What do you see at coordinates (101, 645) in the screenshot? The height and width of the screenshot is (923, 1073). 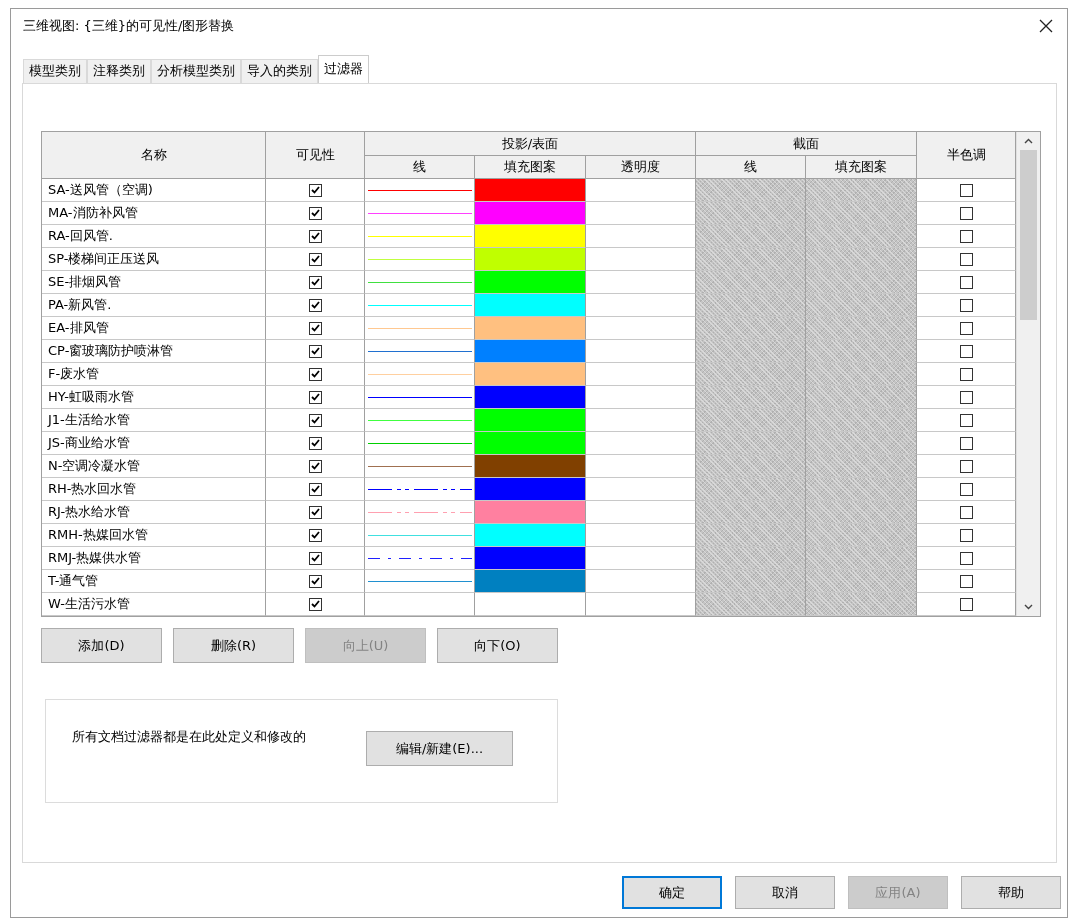 I see `row-action-button: 添加(D)` at bounding box center [101, 645].